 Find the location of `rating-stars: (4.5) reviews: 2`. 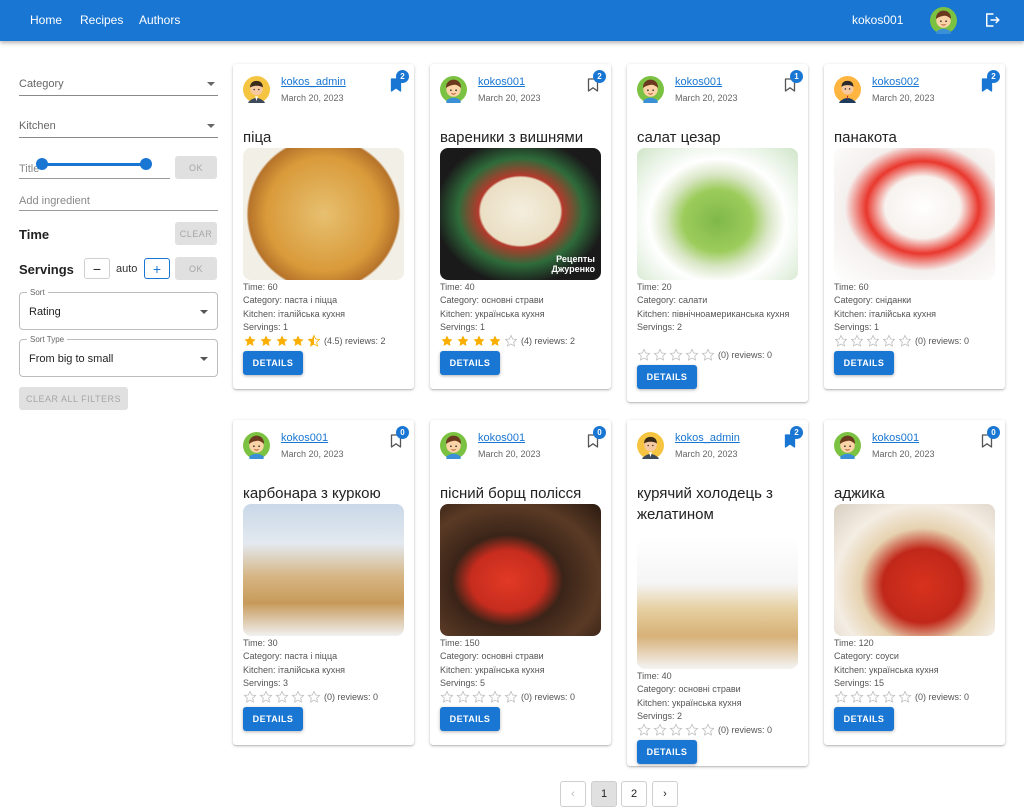

rating-stars: (4.5) reviews: 2 is located at coordinates (314, 341).